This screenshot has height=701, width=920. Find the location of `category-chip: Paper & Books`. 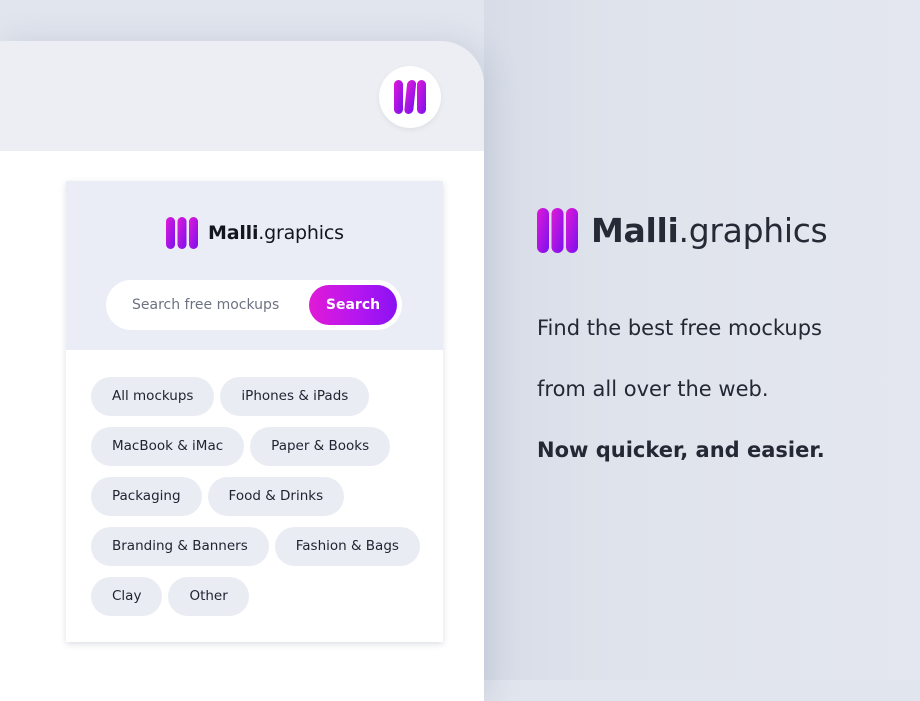

category-chip: Paper & Books is located at coordinates (320, 446).